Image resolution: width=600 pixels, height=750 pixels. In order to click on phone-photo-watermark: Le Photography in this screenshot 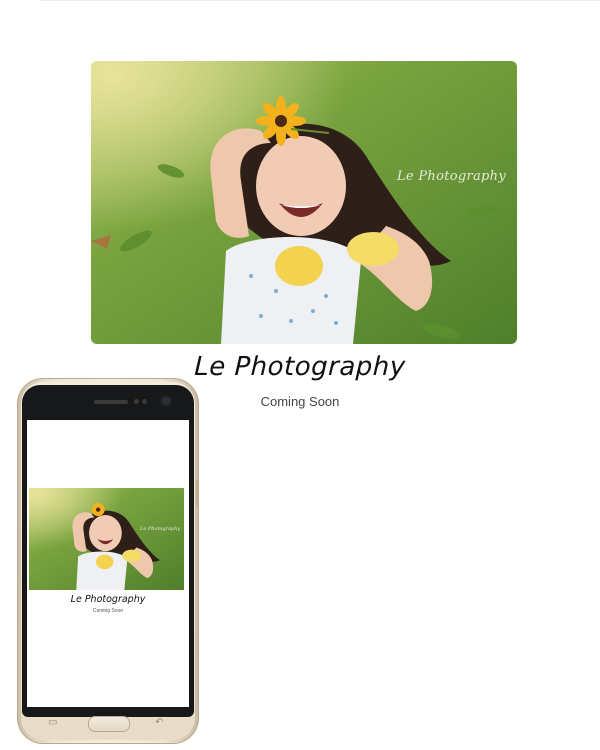, I will do `click(160, 529)`.